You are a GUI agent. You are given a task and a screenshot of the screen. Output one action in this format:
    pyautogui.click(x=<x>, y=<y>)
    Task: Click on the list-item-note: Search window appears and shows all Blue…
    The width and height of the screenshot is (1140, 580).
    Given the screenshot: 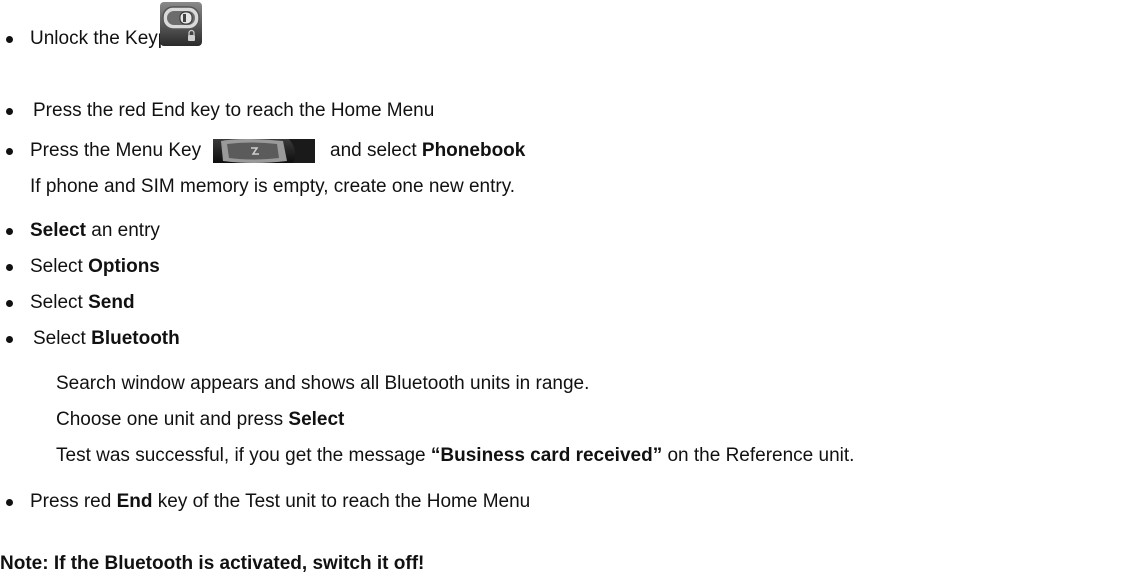 What is the action you would take?
    pyautogui.click(x=350, y=384)
    